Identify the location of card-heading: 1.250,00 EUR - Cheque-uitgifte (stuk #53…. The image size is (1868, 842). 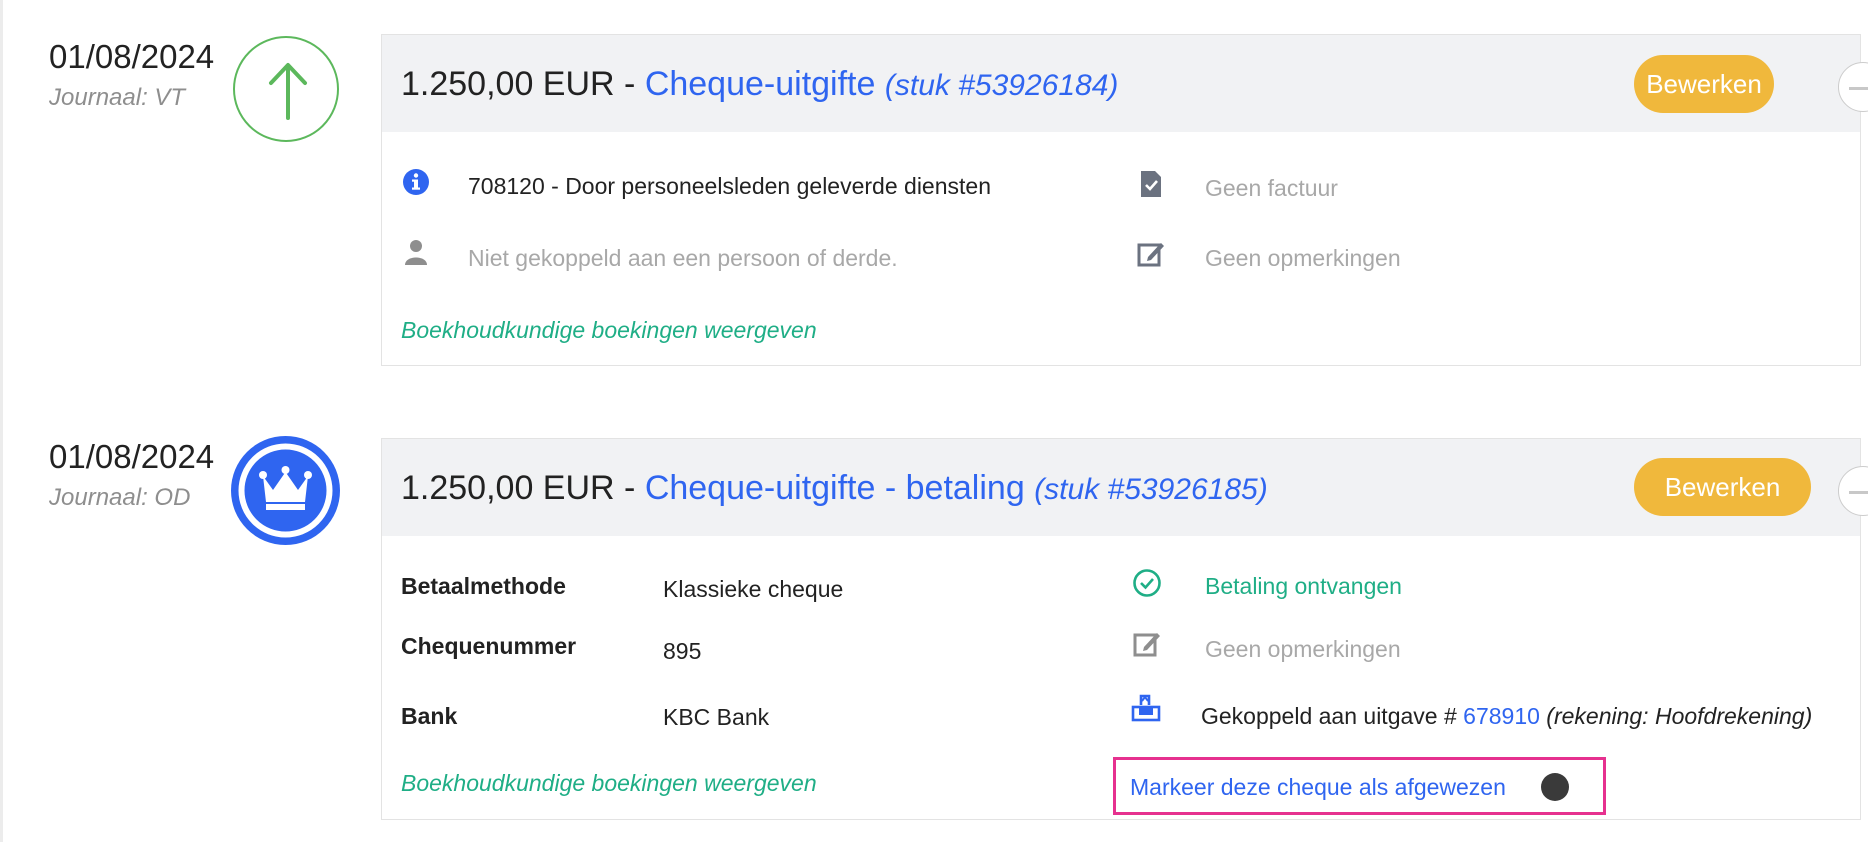
(759, 84).